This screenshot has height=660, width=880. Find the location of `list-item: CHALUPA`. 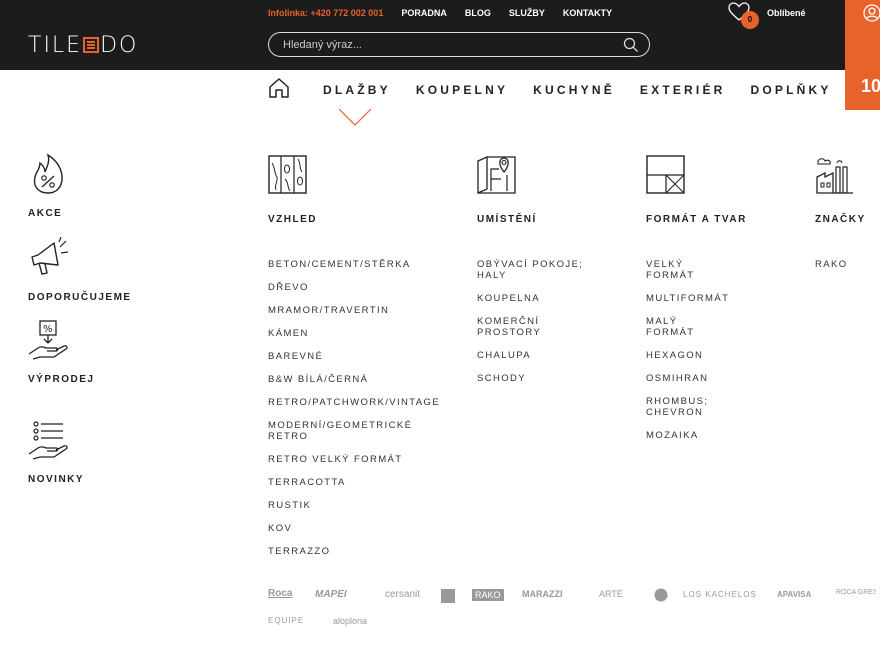

list-item: CHALUPA is located at coordinates (542, 355).